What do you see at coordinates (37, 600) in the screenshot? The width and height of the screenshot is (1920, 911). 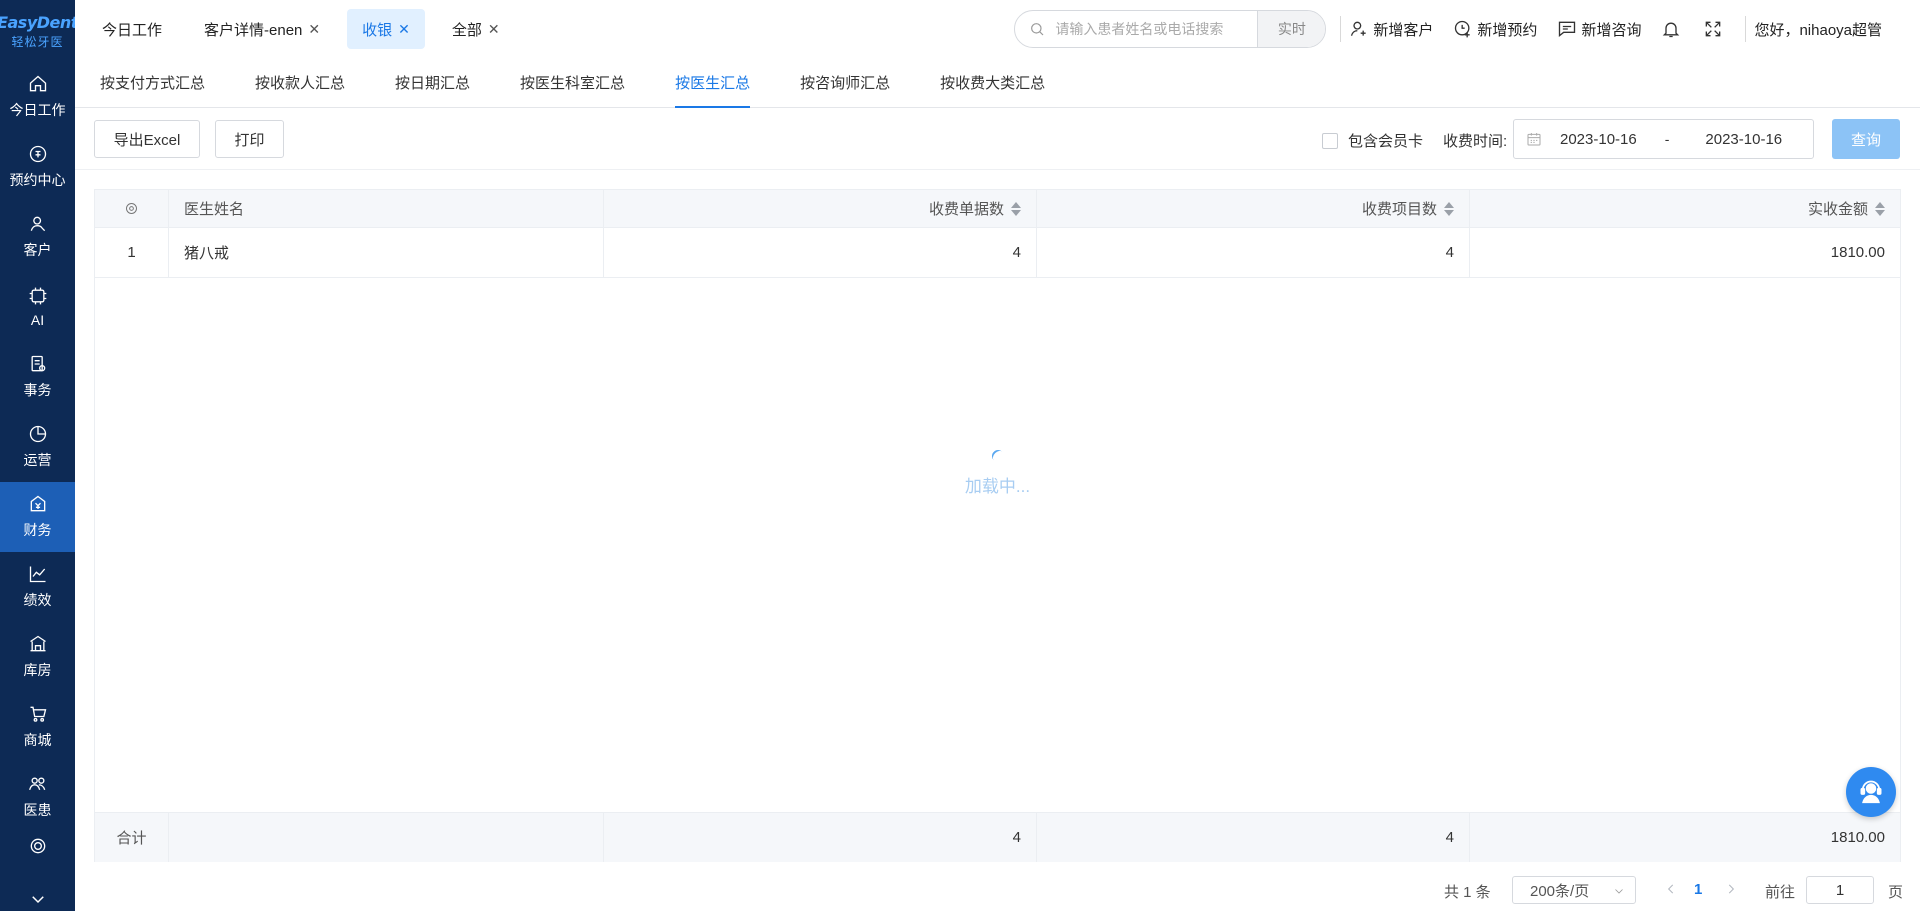 I see `sidebar-item-label: 绩效` at bounding box center [37, 600].